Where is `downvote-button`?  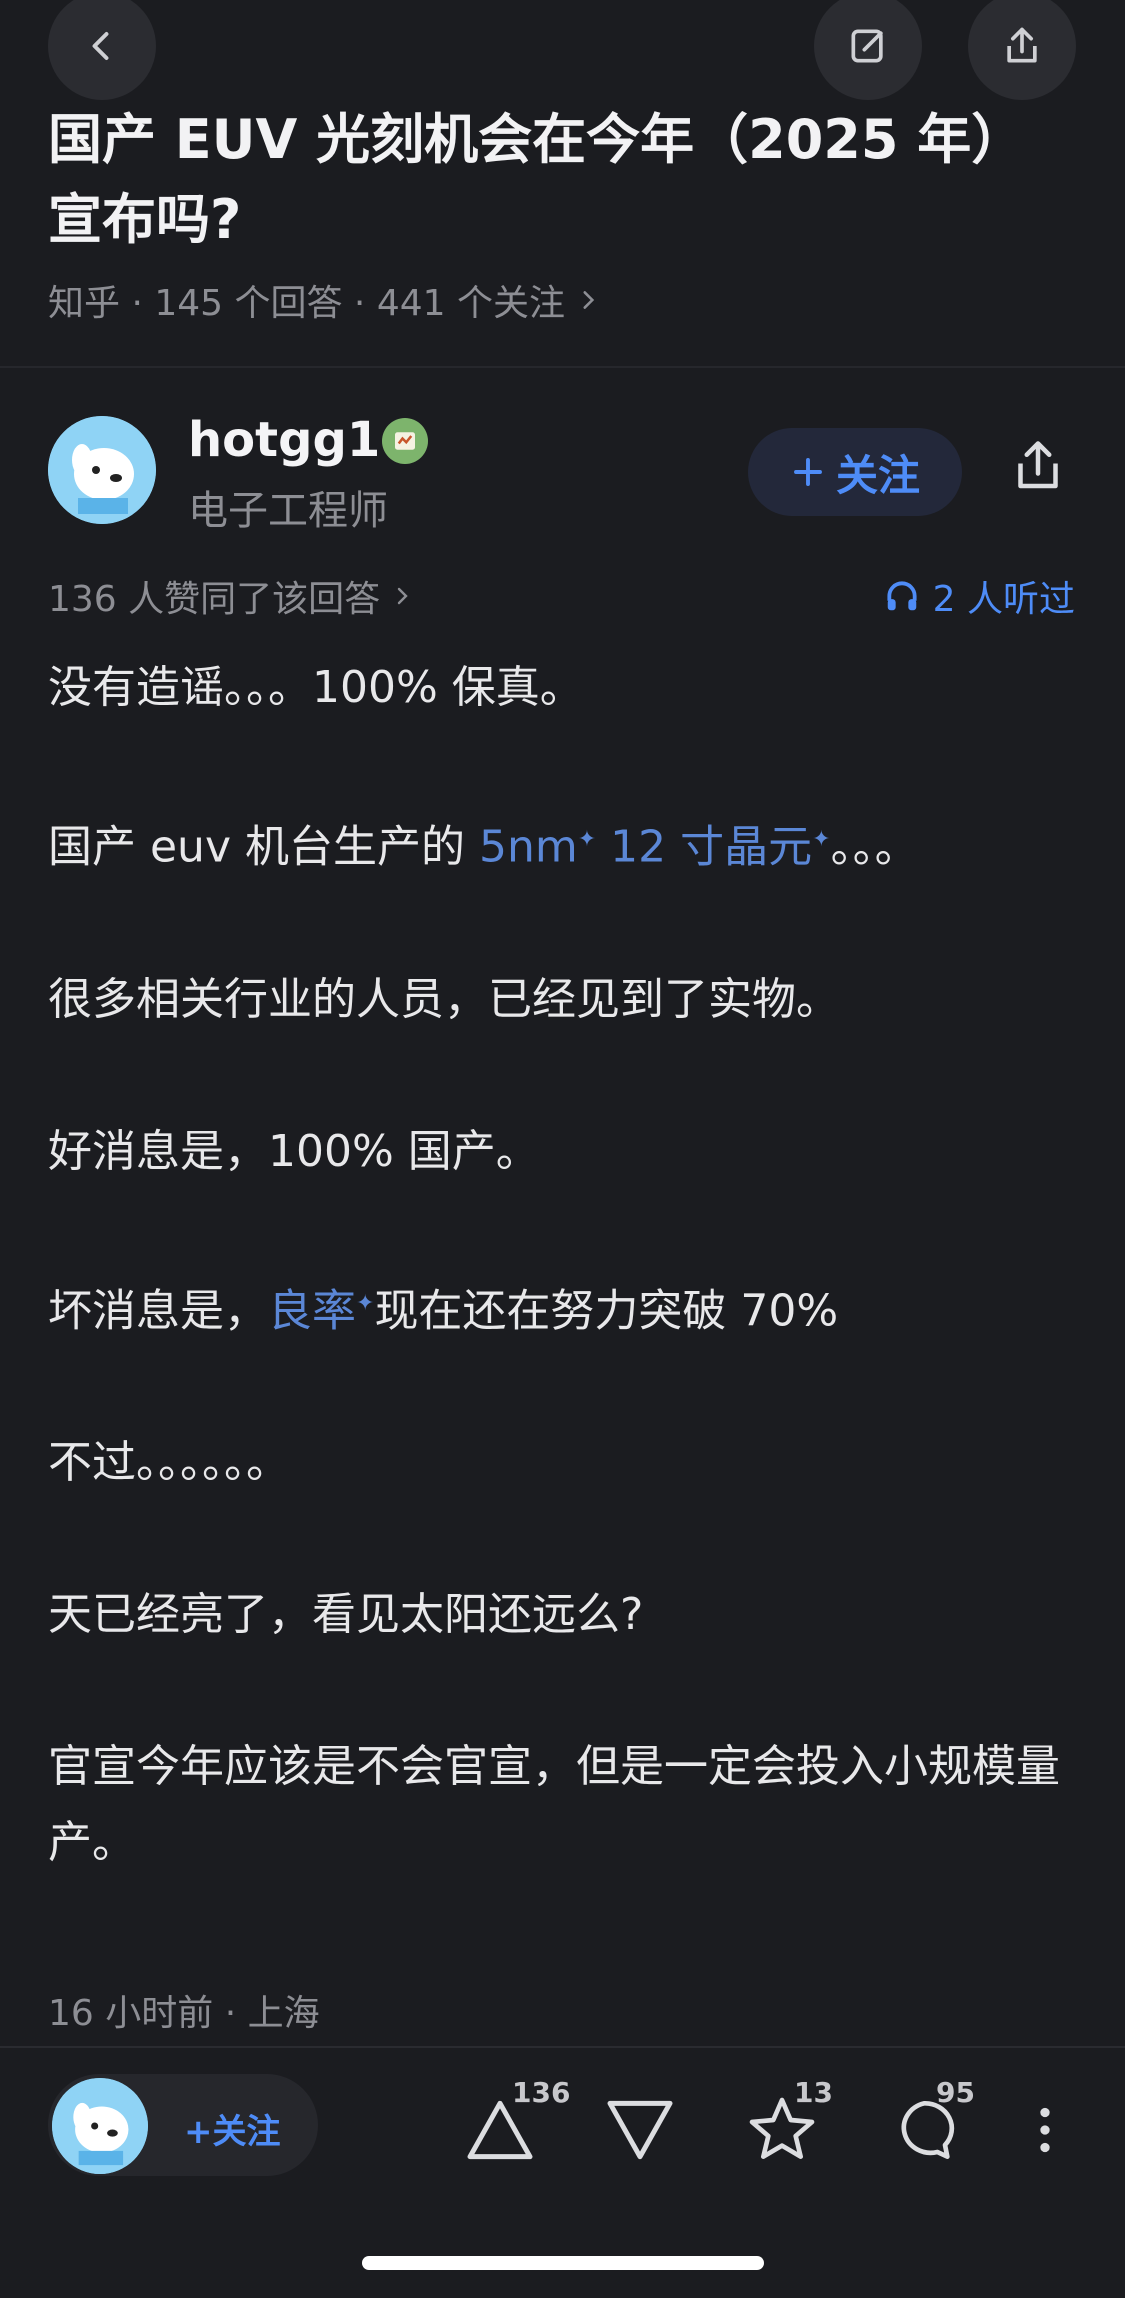
downvote-button is located at coordinates (640, 2130).